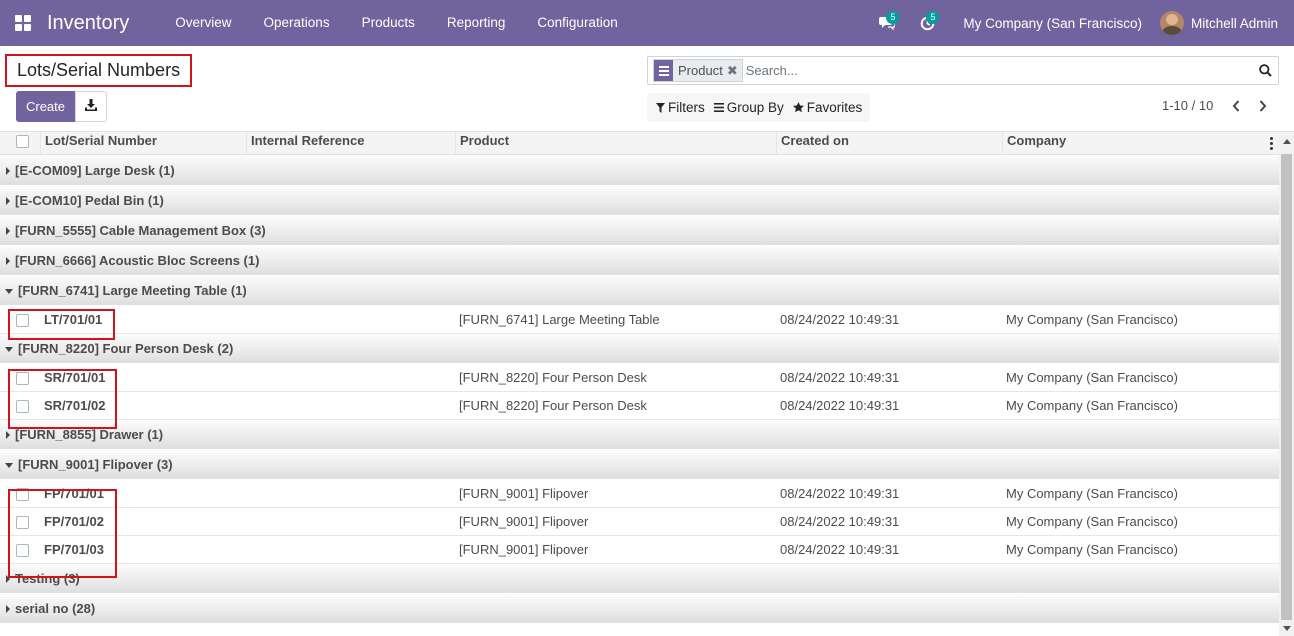 The image size is (1294, 636). What do you see at coordinates (74, 493) in the screenshot?
I see `lot-serial-cell: FP/701/01` at bounding box center [74, 493].